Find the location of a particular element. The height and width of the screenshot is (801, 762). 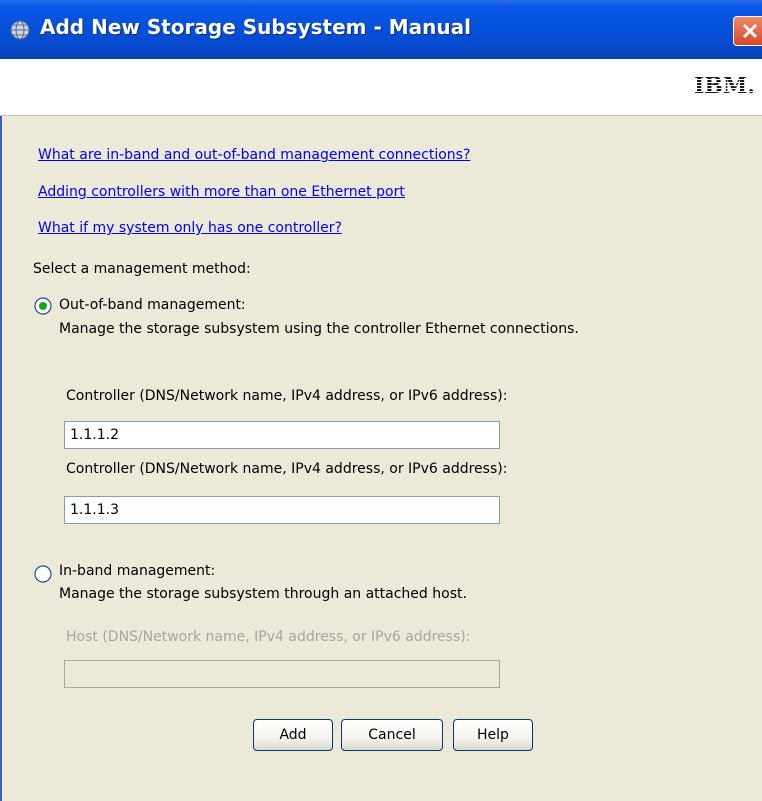

in-band-label: In-band management: is located at coordinates (137, 571).